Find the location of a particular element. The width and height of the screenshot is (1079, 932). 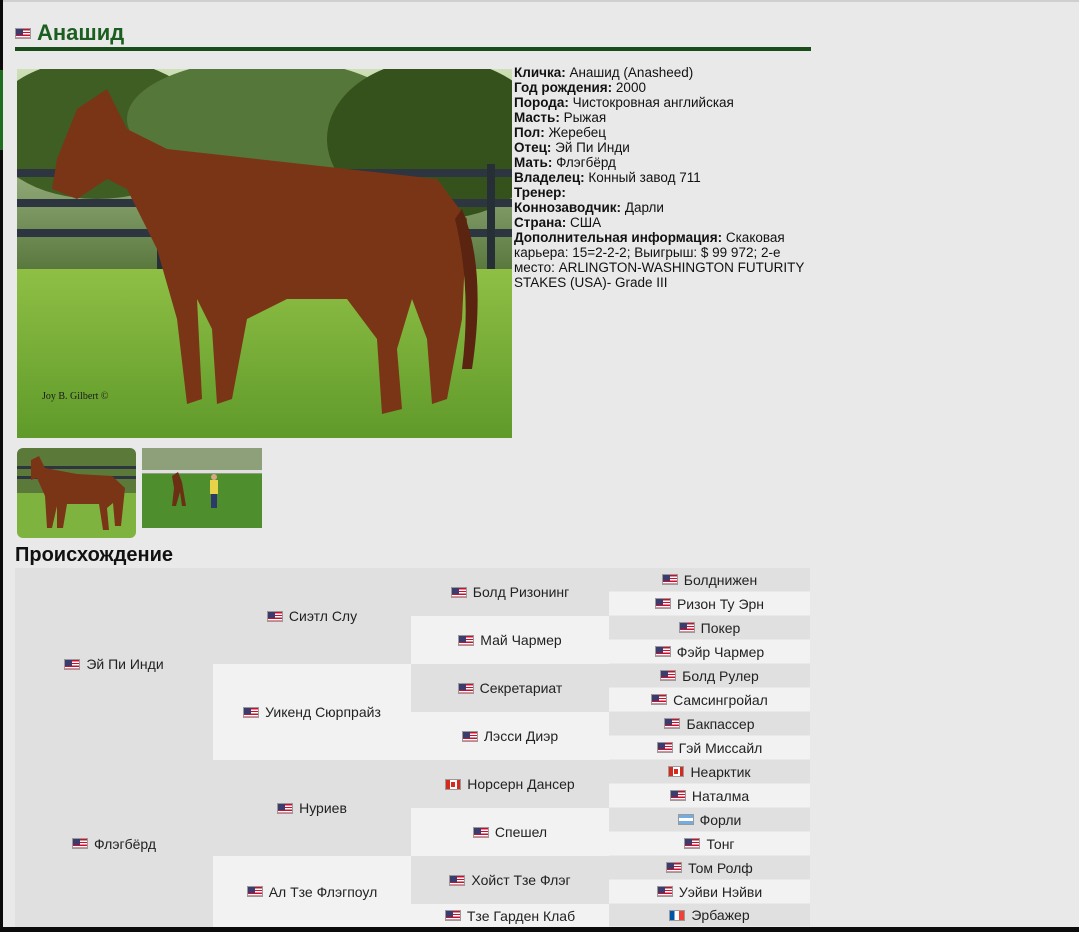

horse-name-link: Флэгбёрд is located at coordinates (125, 844).